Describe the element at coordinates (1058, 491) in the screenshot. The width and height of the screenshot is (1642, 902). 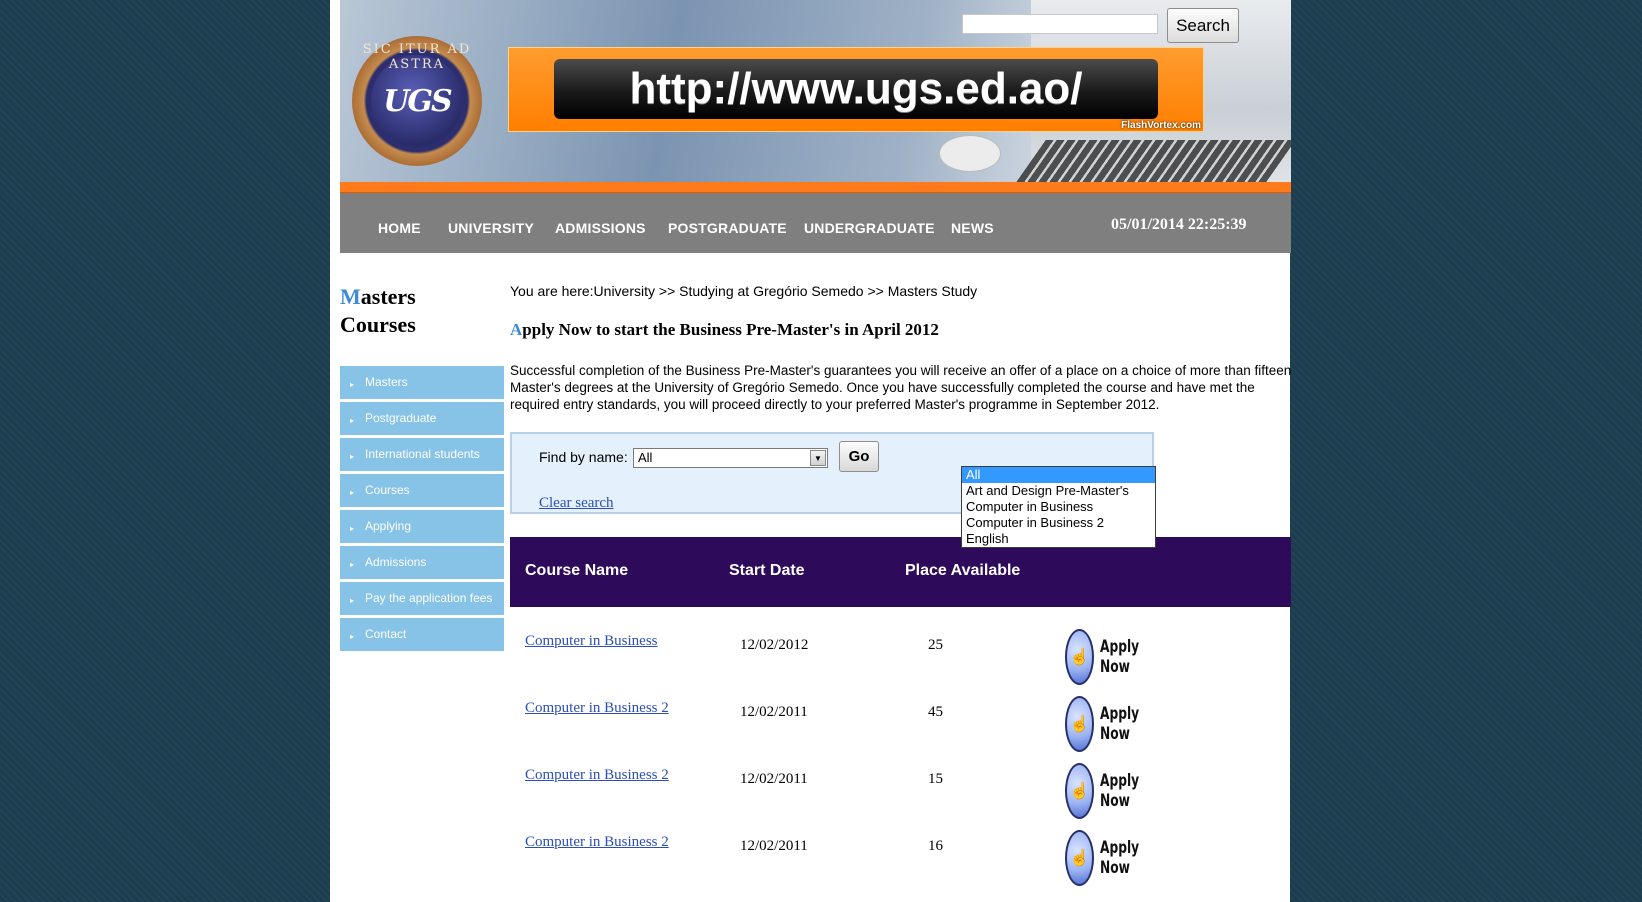
I see `dropdown-option-art-design: Art and Design Pre-Master's` at that location.